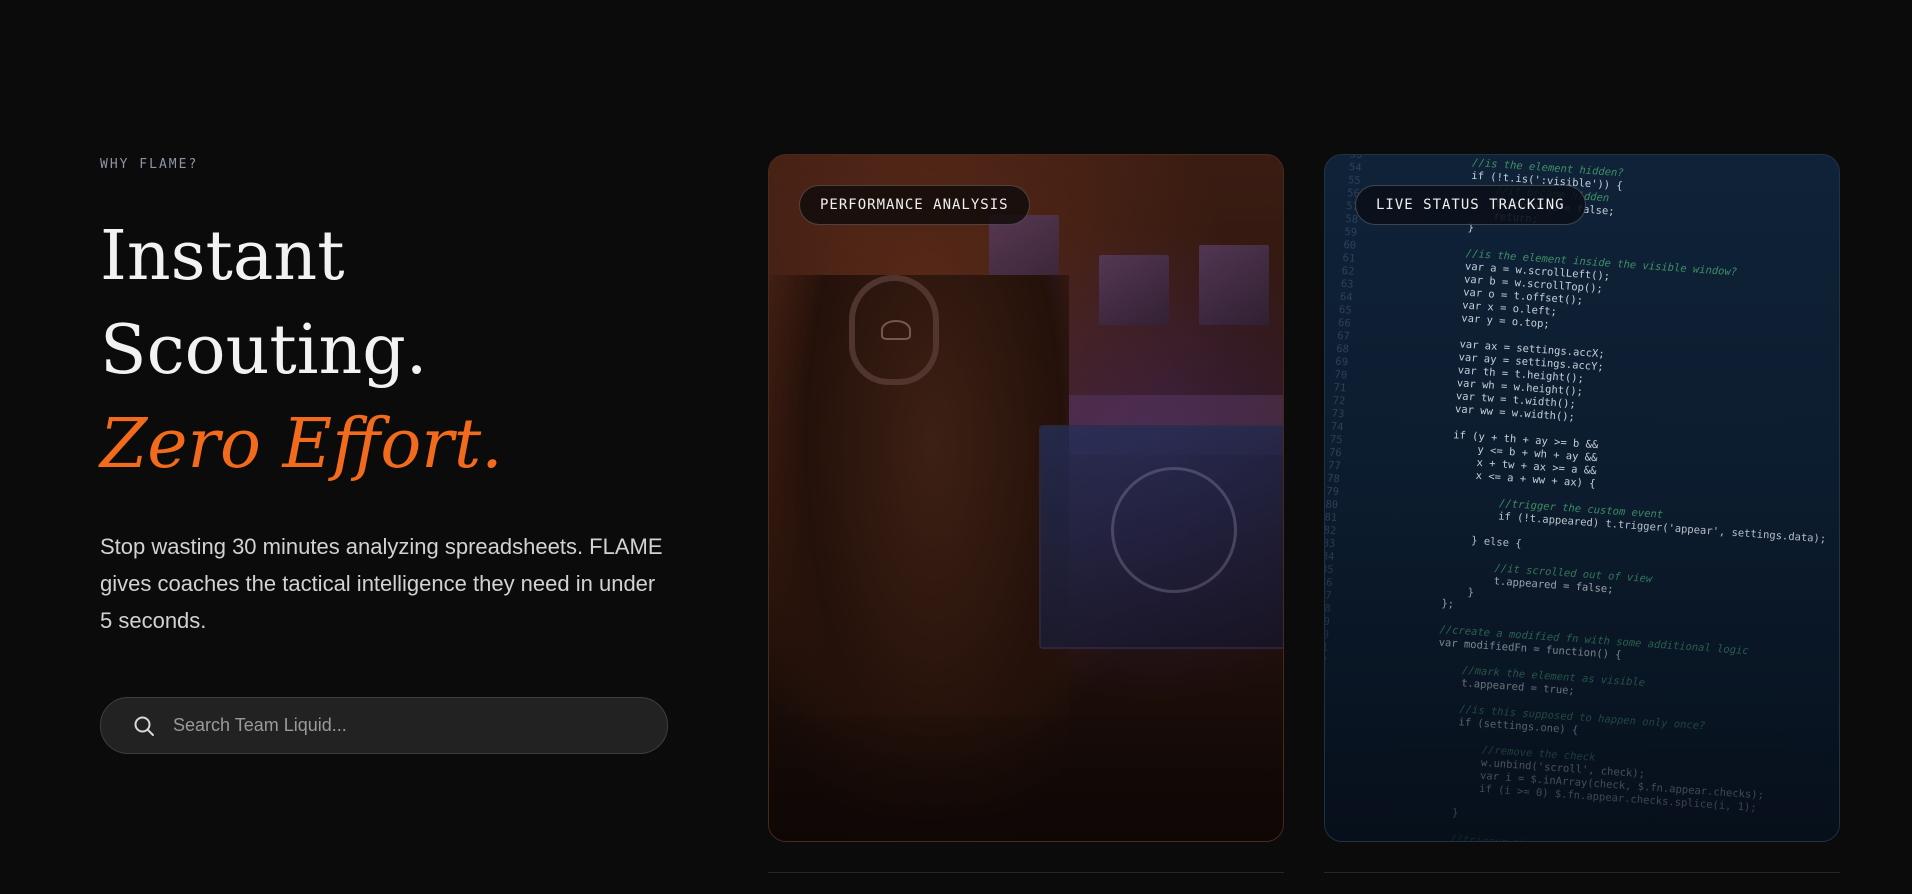 This screenshot has height=894, width=1912. Describe the element at coordinates (1334, 466) in the screenshot. I see `code-line-number: 77` at that location.